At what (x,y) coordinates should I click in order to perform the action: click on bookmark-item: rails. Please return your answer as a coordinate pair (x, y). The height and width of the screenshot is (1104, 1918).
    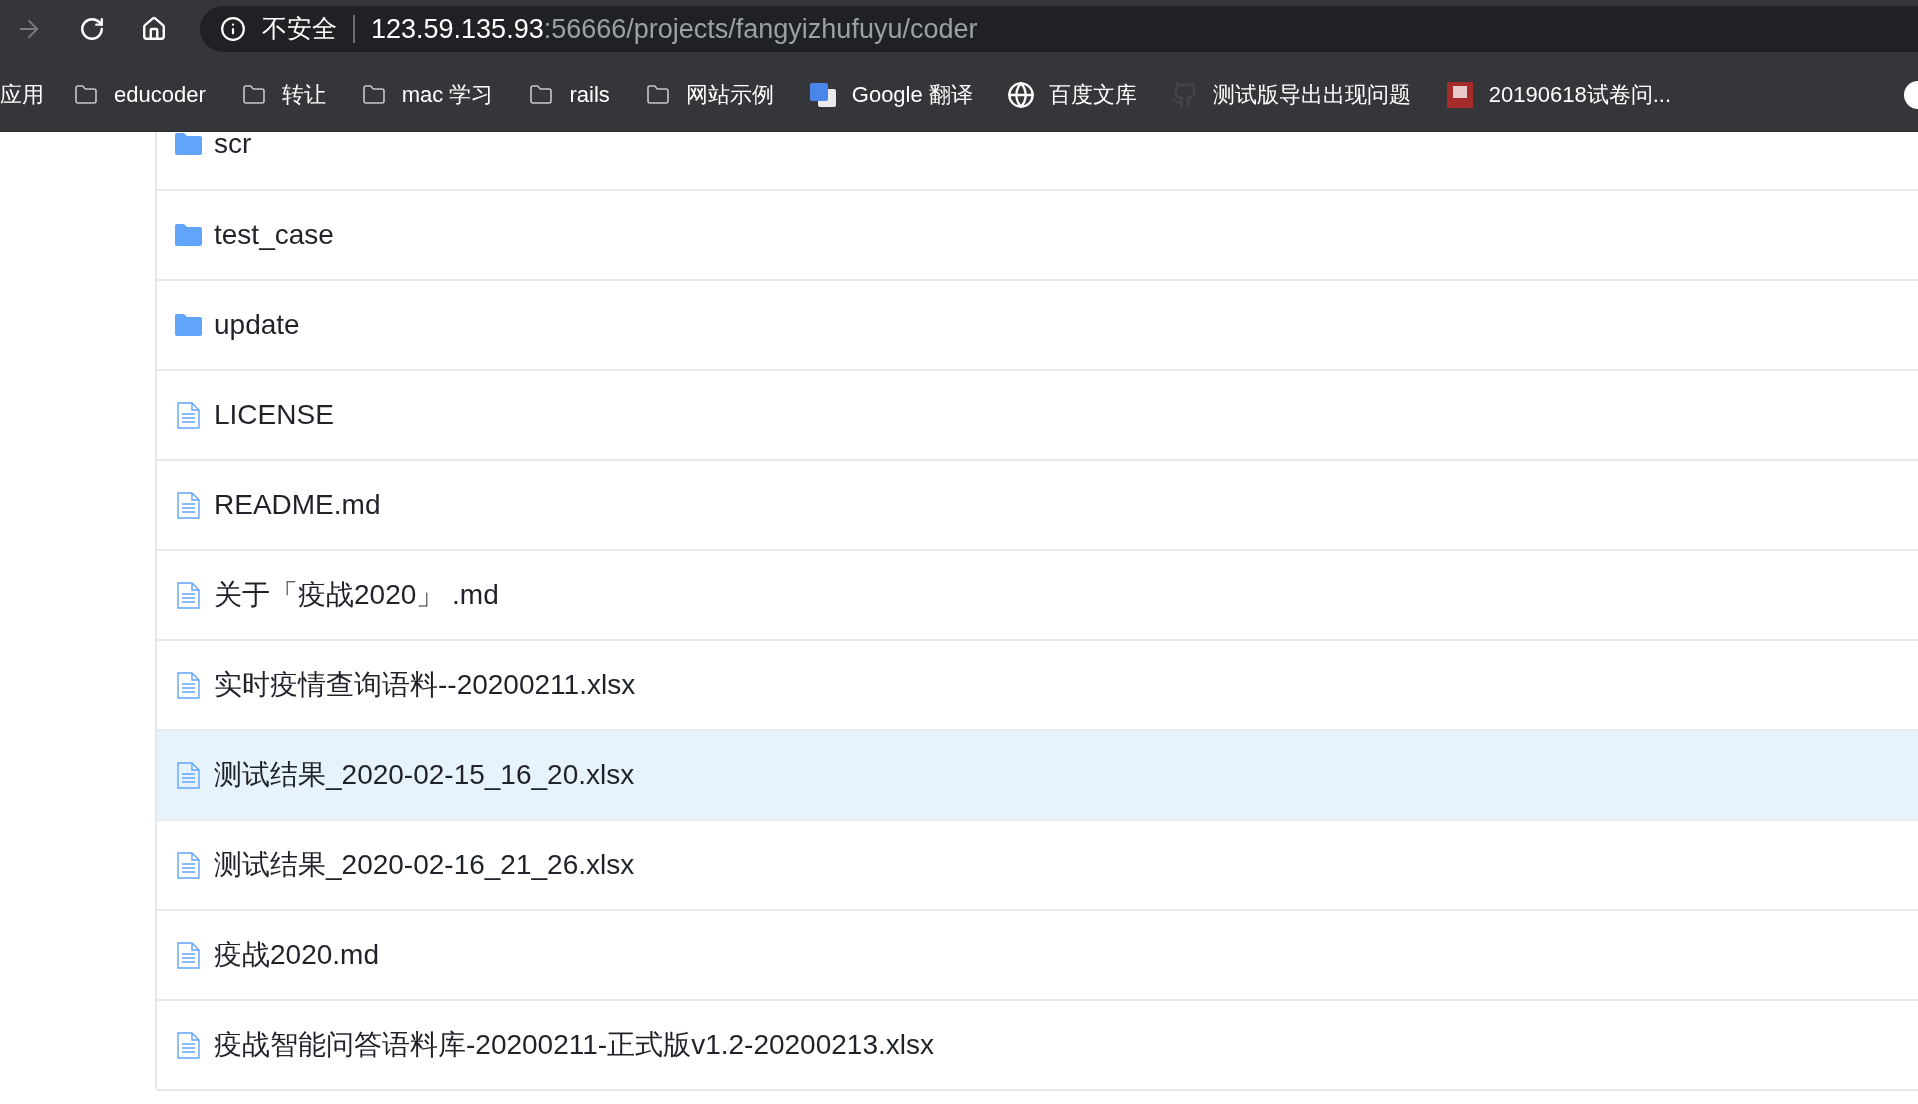
    Looking at the image, I should click on (568, 94).